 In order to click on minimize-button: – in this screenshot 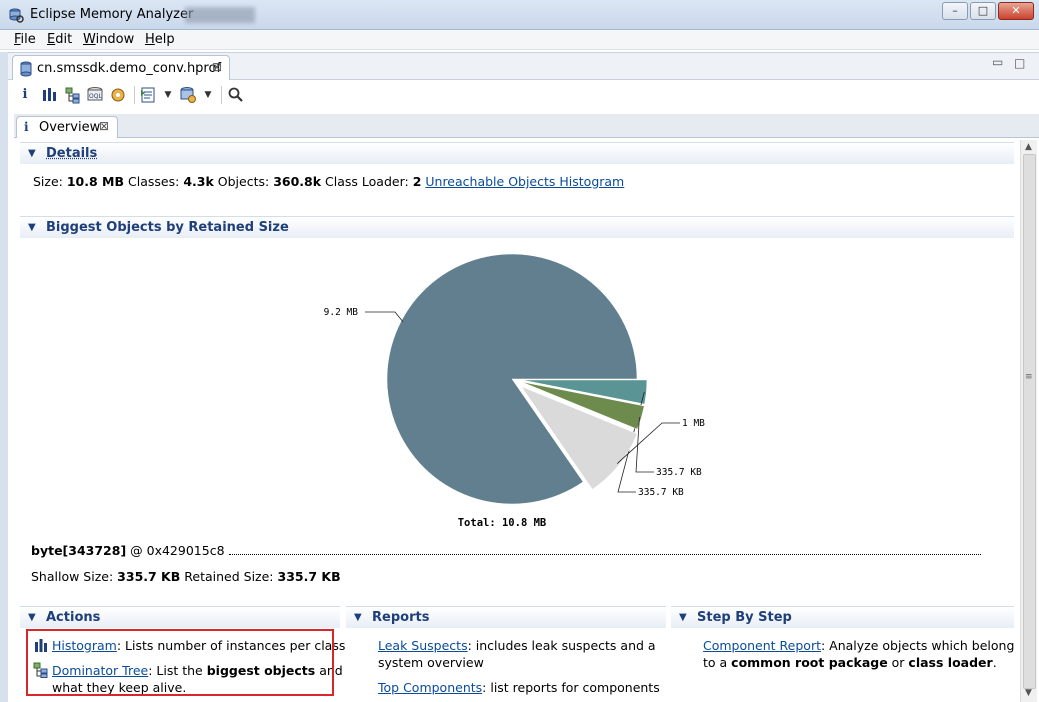, I will do `click(955, 11)`.